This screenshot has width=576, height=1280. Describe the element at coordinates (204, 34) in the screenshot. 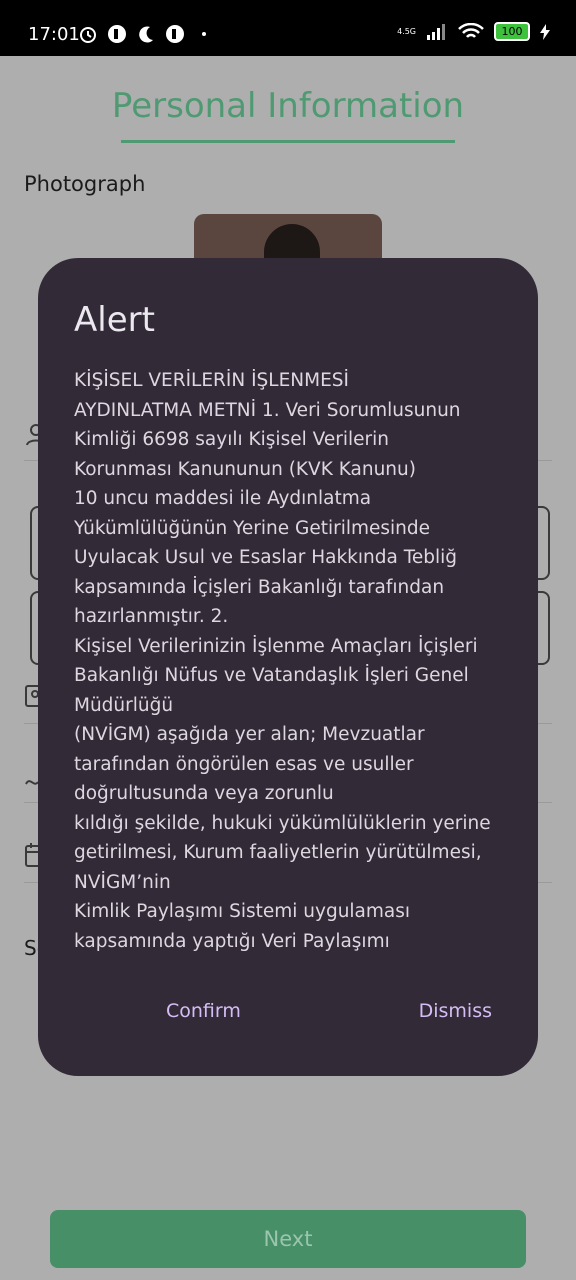

I see `more-dot-icon` at that location.